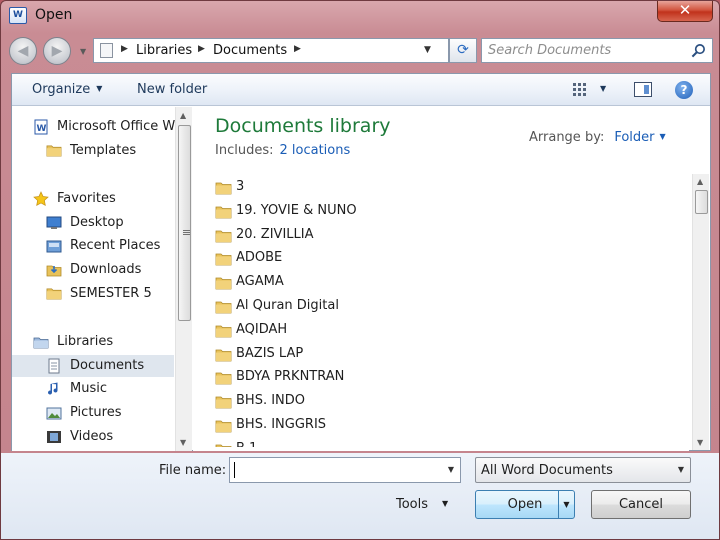 This screenshot has height=540, width=720. What do you see at coordinates (580, 90) in the screenshot?
I see `views-icon` at bounding box center [580, 90].